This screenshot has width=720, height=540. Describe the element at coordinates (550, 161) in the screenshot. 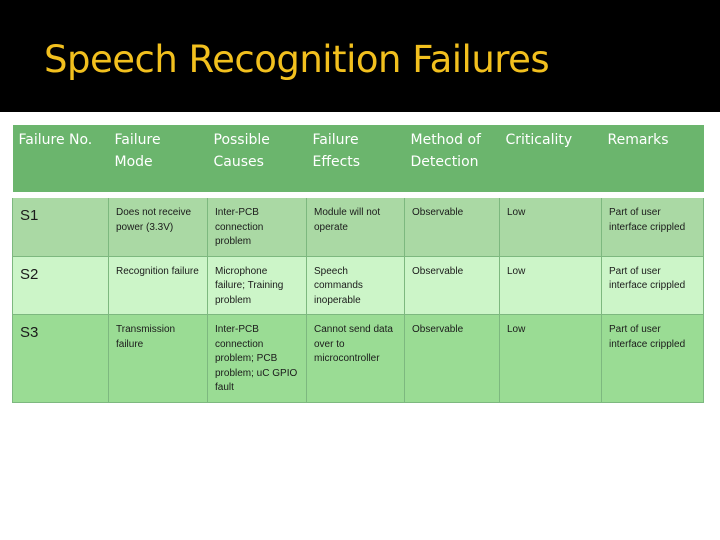

I see `column-header-criticality: Criticality` at that location.